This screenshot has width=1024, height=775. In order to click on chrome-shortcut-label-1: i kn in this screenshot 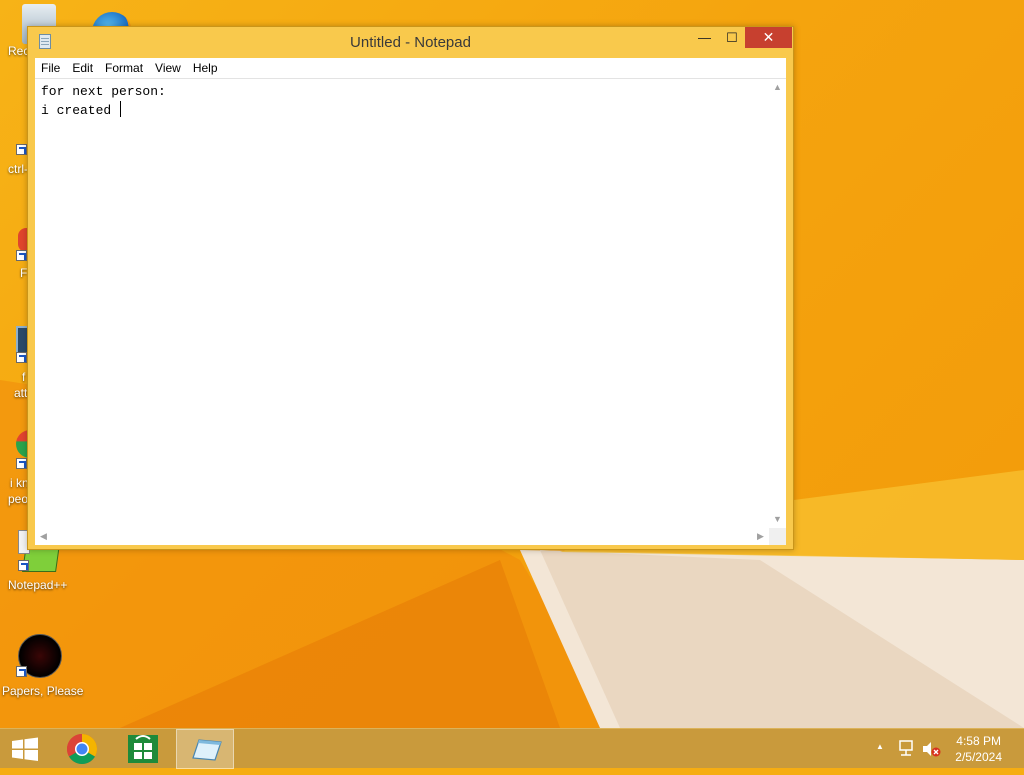, I will do `click(19, 483)`.